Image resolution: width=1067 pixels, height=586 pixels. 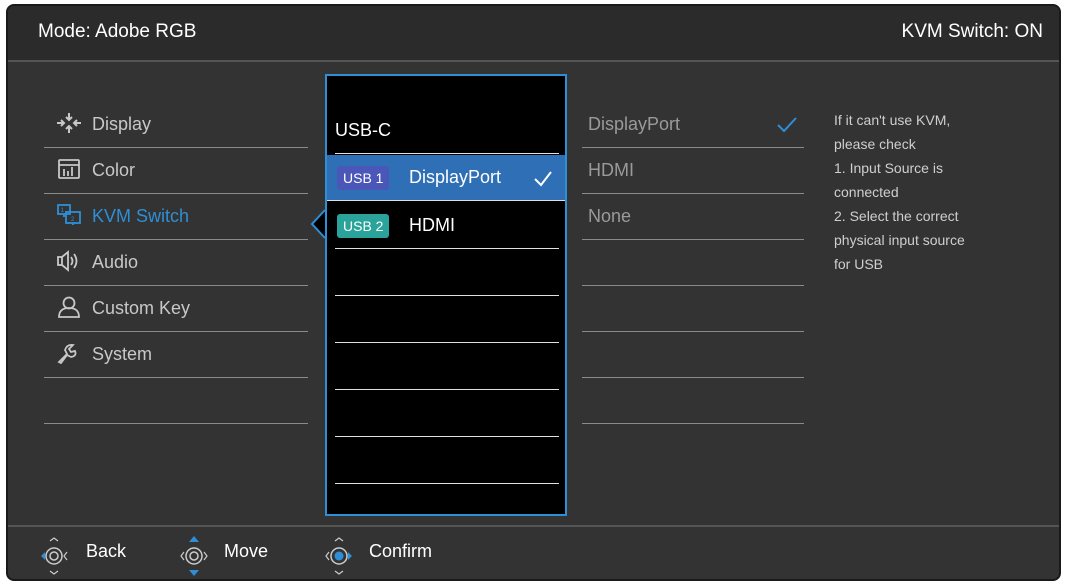 I want to click on menu-item-kvm-switch: 1 2 KVM Switch, so click(x=176, y=217).